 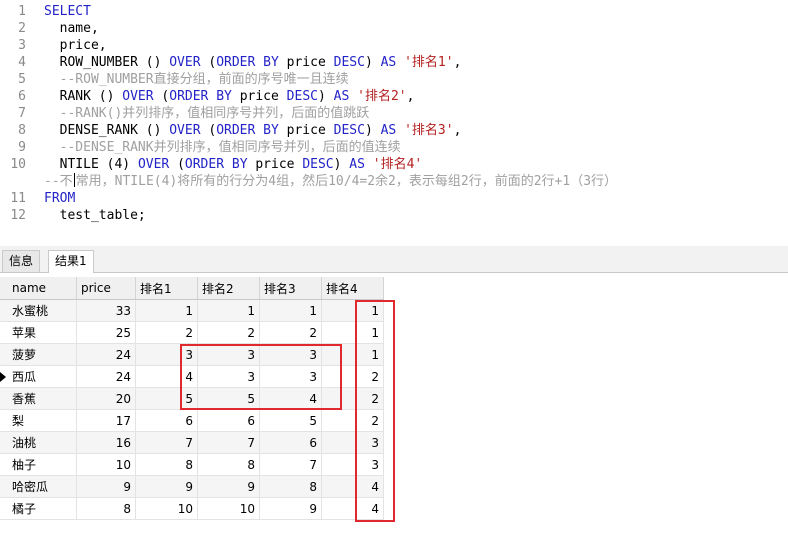 What do you see at coordinates (38, 310) in the screenshot?
I see `cell-name: 水蜜桃` at bounding box center [38, 310].